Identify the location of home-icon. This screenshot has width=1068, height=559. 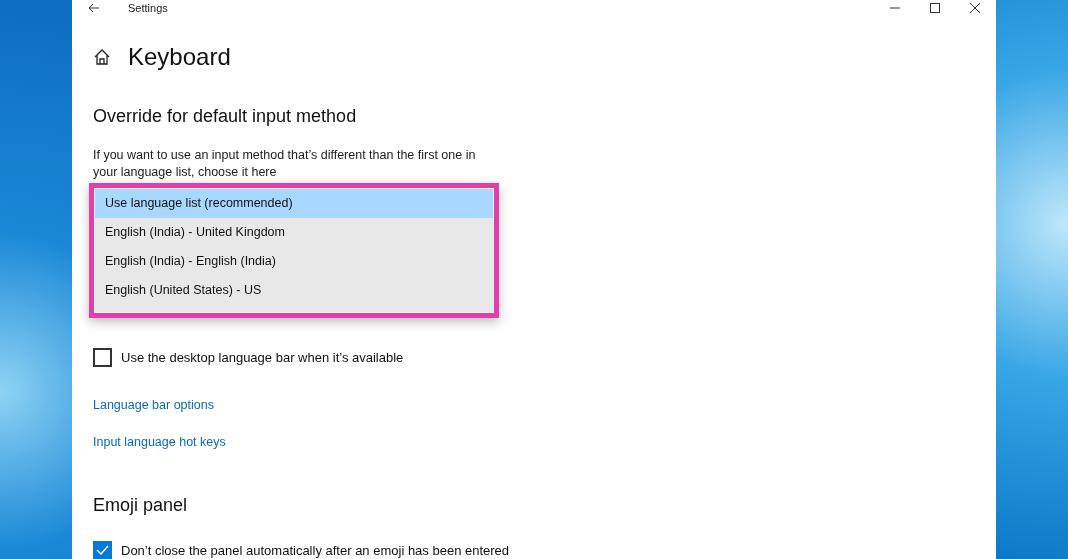
(102, 56).